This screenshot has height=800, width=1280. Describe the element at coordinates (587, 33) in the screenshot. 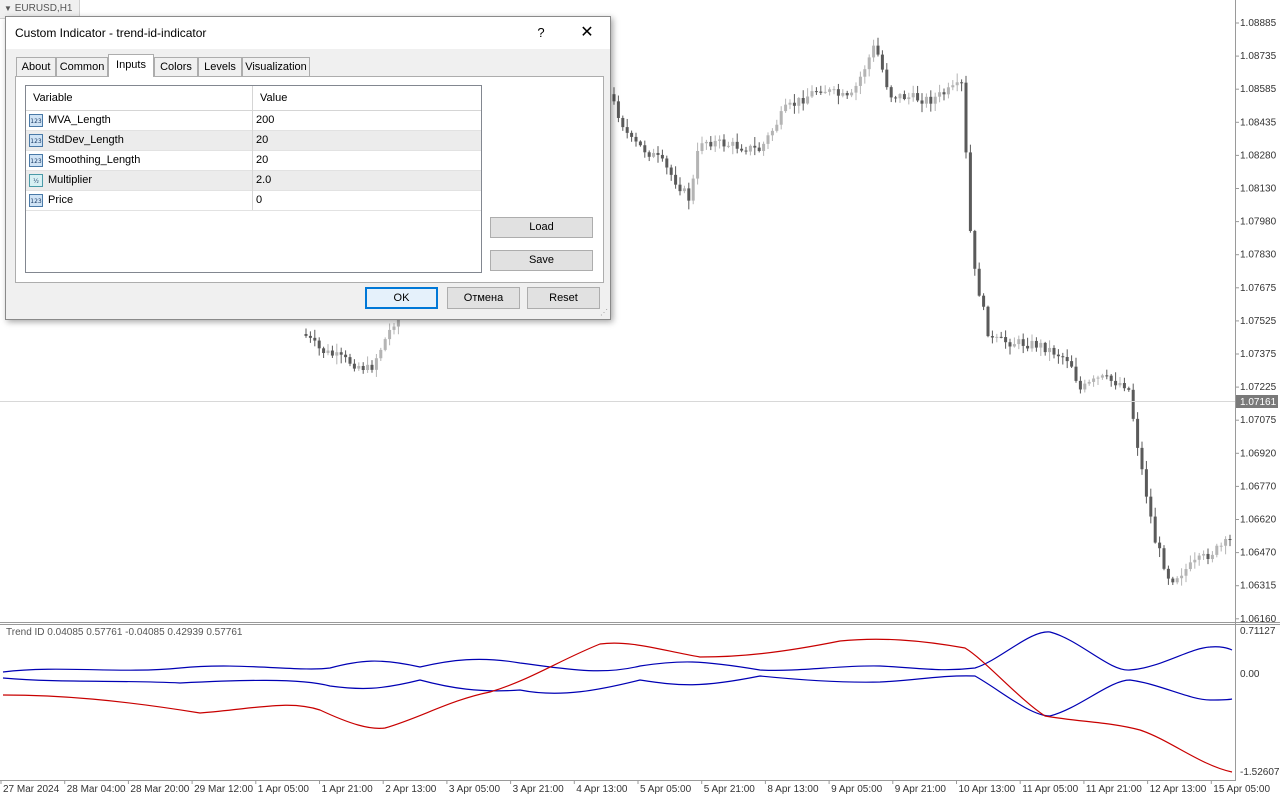

I see `close-icon: ✕` at that location.